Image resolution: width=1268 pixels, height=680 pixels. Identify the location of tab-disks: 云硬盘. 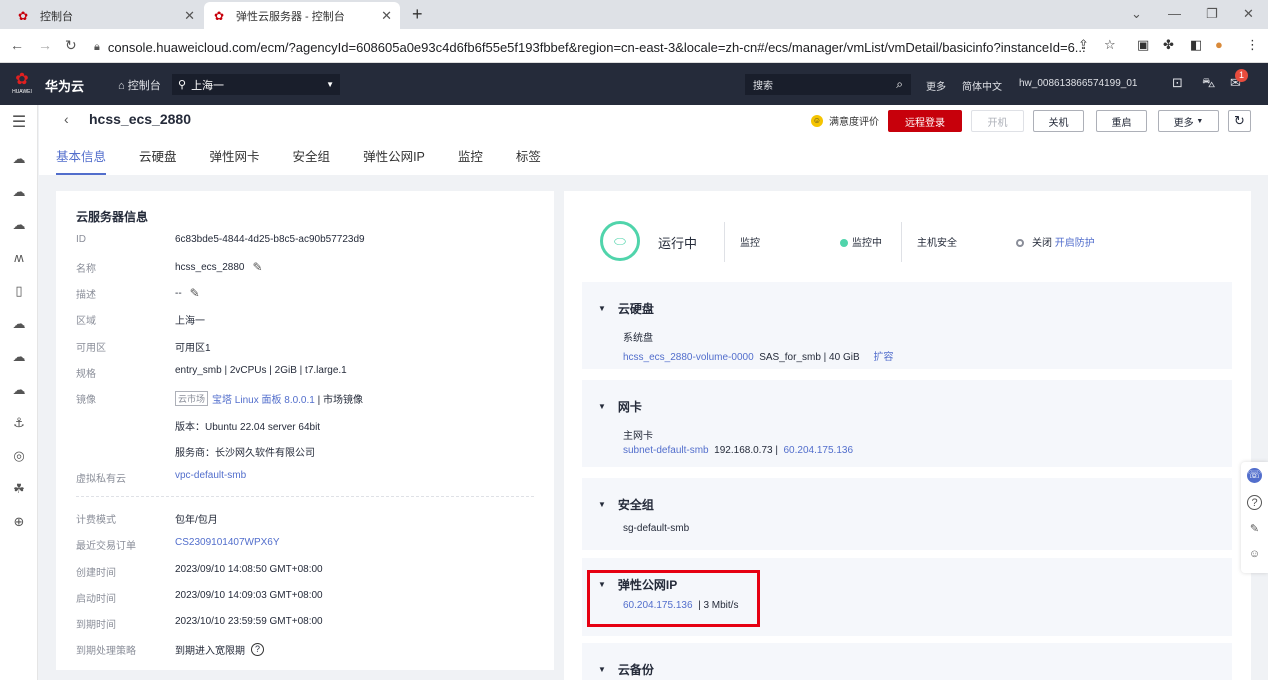
(158, 160).